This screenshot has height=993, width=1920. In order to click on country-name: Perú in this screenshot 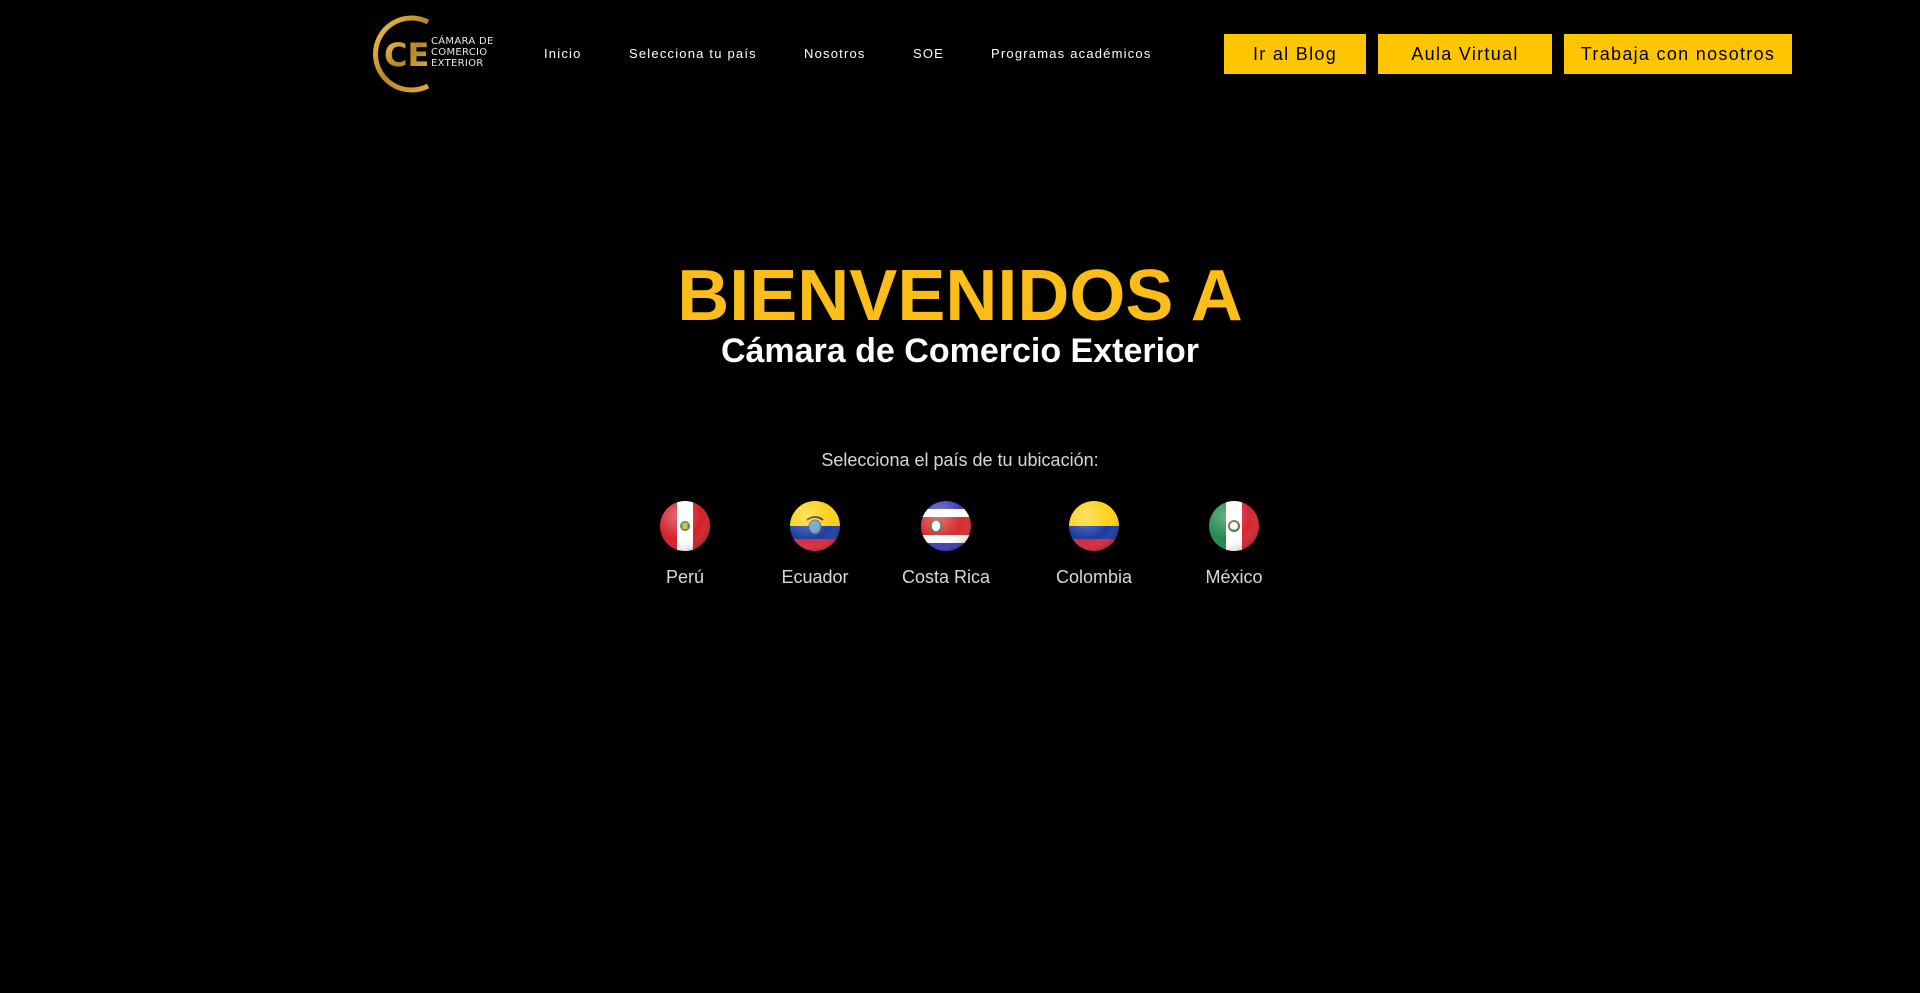, I will do `click(685, 577)`.